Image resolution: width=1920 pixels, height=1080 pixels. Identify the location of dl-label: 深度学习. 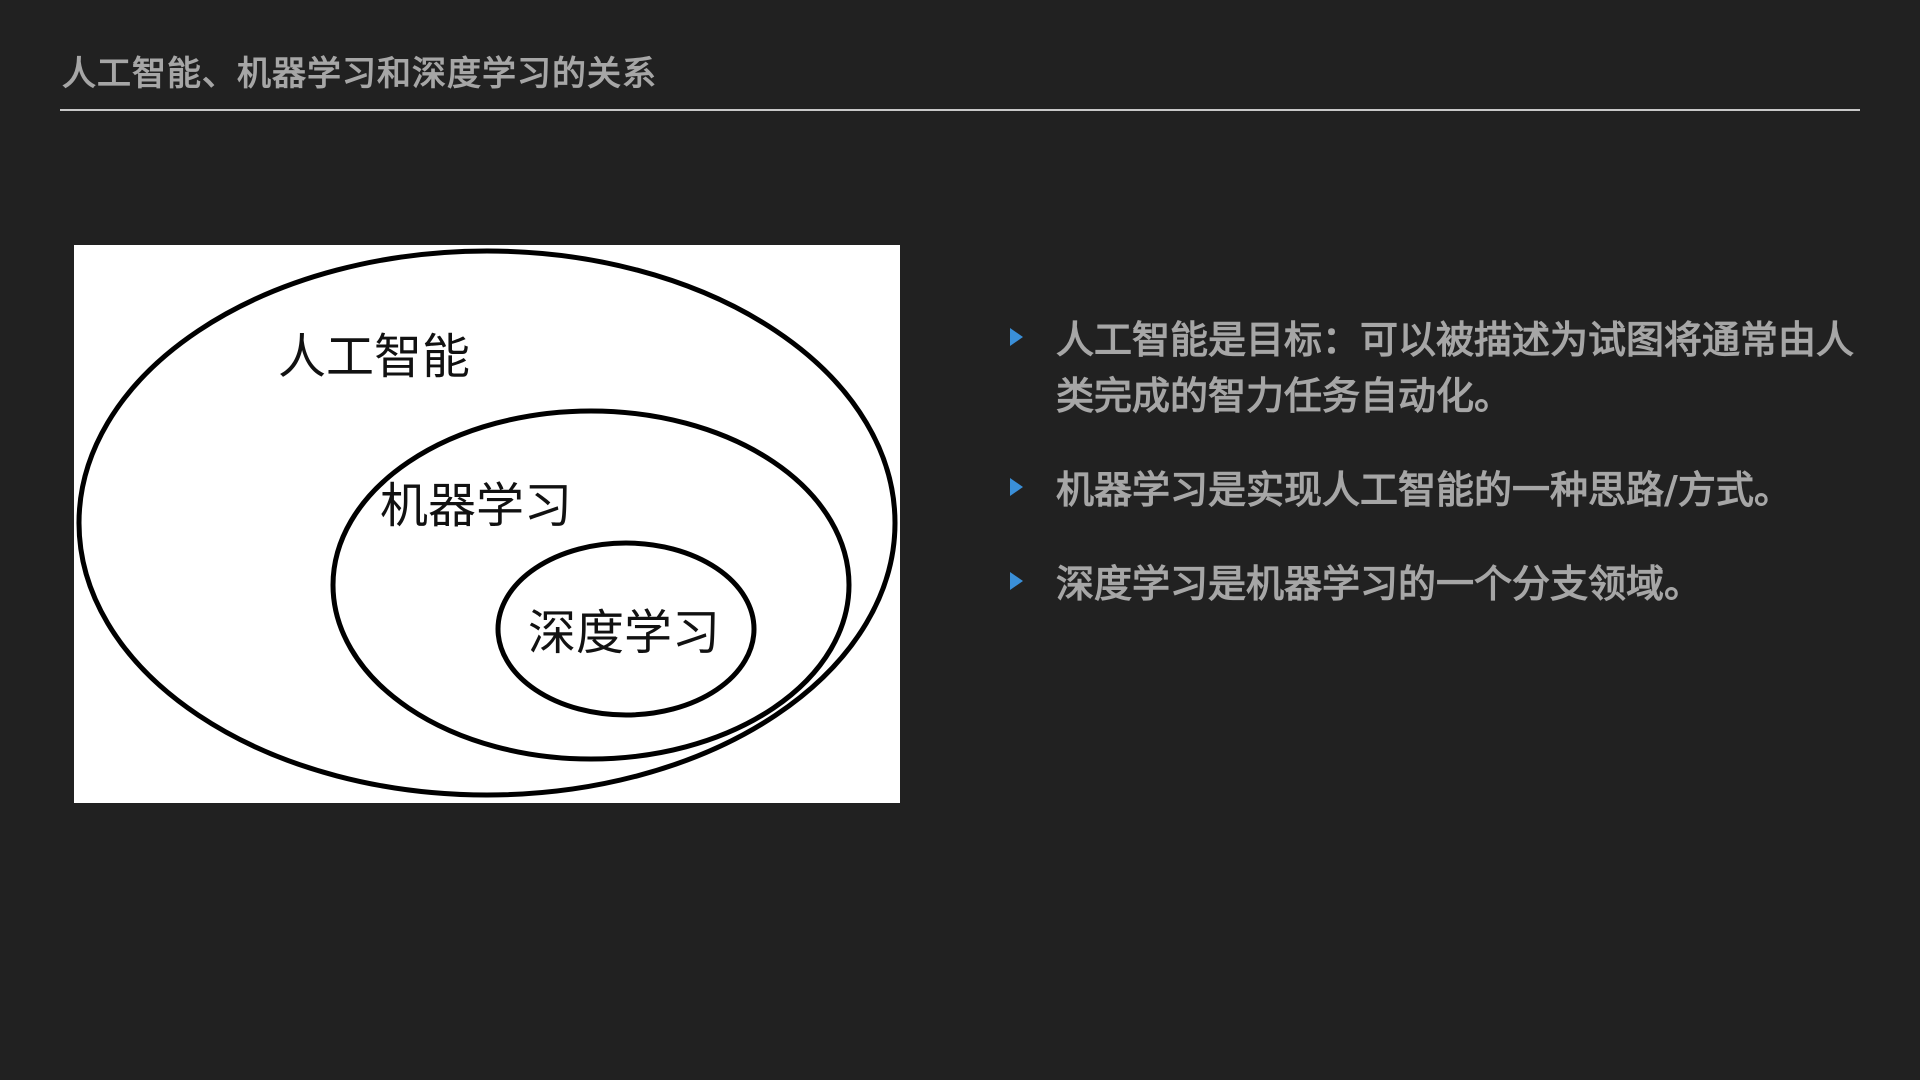
(624, 633).